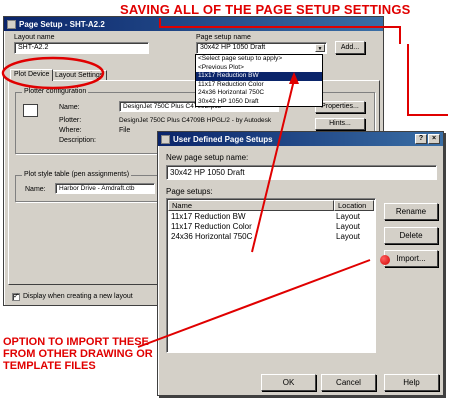 The width and height of the screenshot is (450, 409). What do you see at coordinates (421, 139) in the screenshot?
I see `help-icon: ?` at bounding box center [421, 139].